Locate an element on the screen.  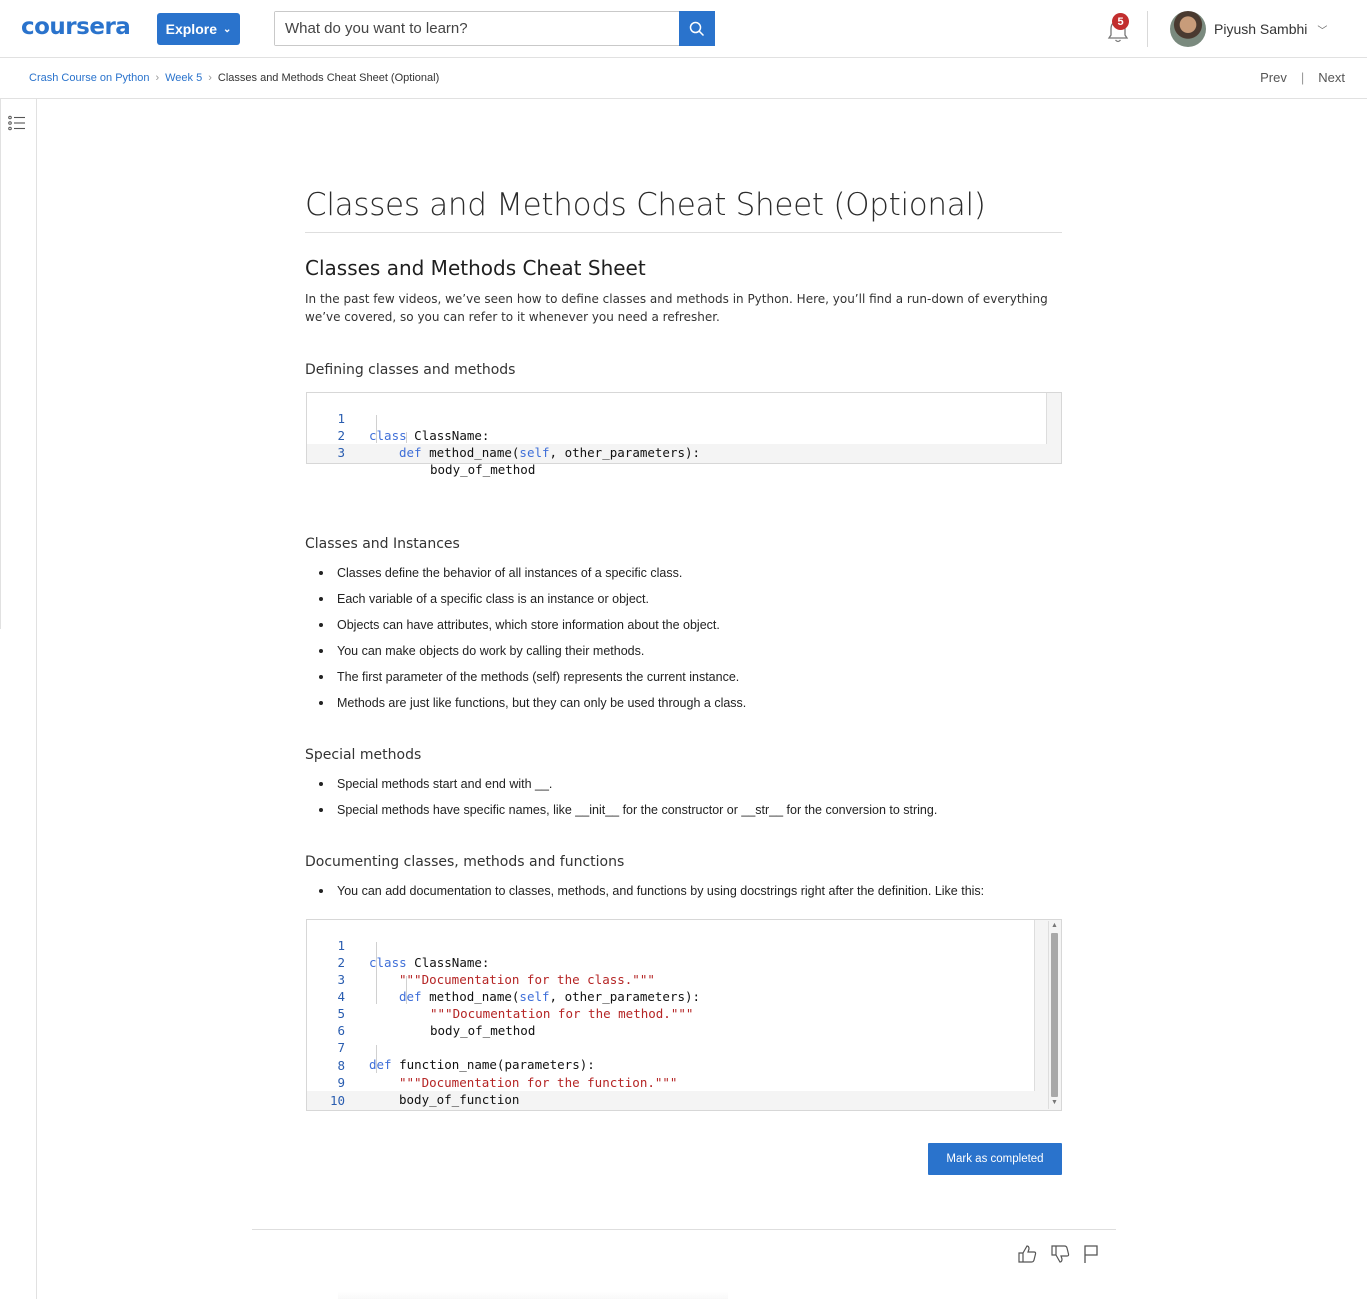
breadcrumb-week-link: Week 5 is located at coordinates (183, 78).